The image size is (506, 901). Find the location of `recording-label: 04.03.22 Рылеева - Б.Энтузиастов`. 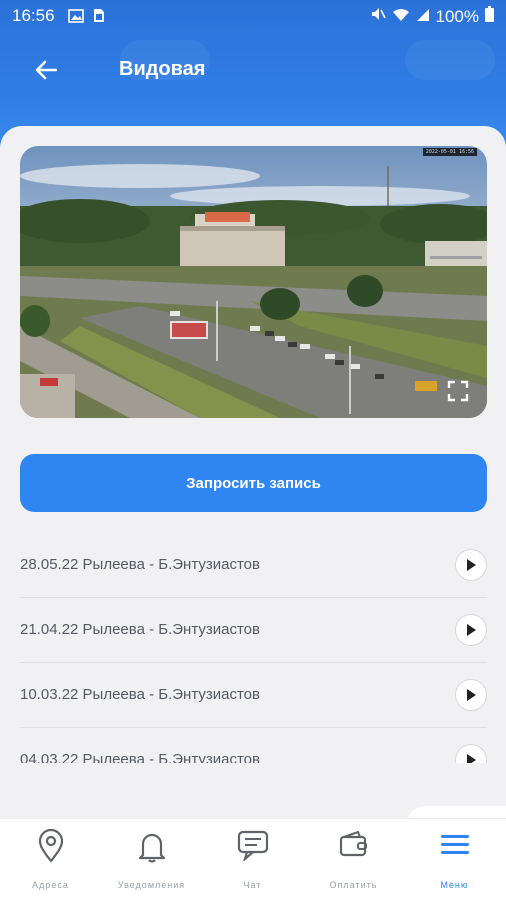

recording-label: 04.03.22 Рылеева - Б.Энтузиастов is located at coordinates (140, 757).